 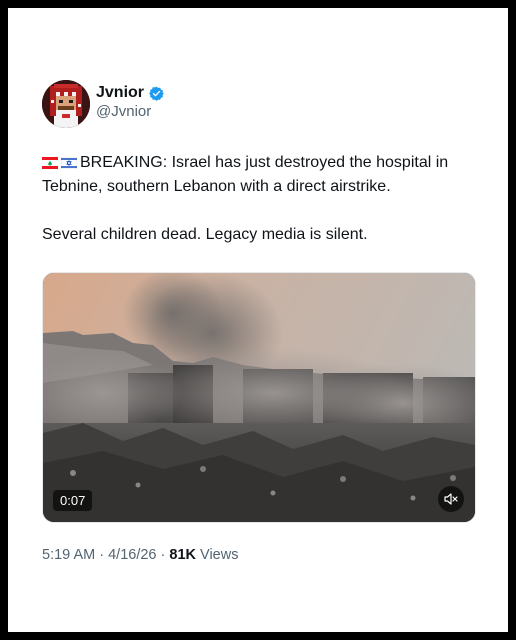 I want to click on pixel-art-avatar-icon, so click(x=66, y=104).